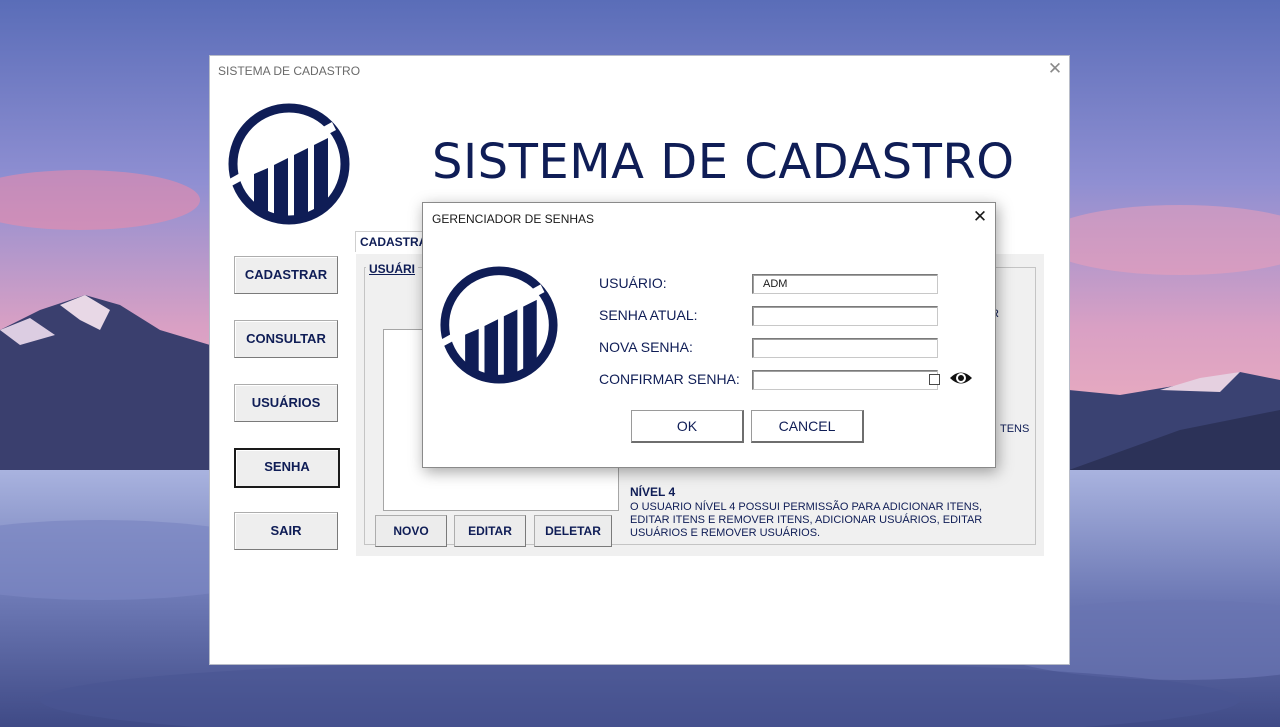  Describe the element at coordinates (845, 316) in the screenshot. I see `senha-atual-field` at that location.